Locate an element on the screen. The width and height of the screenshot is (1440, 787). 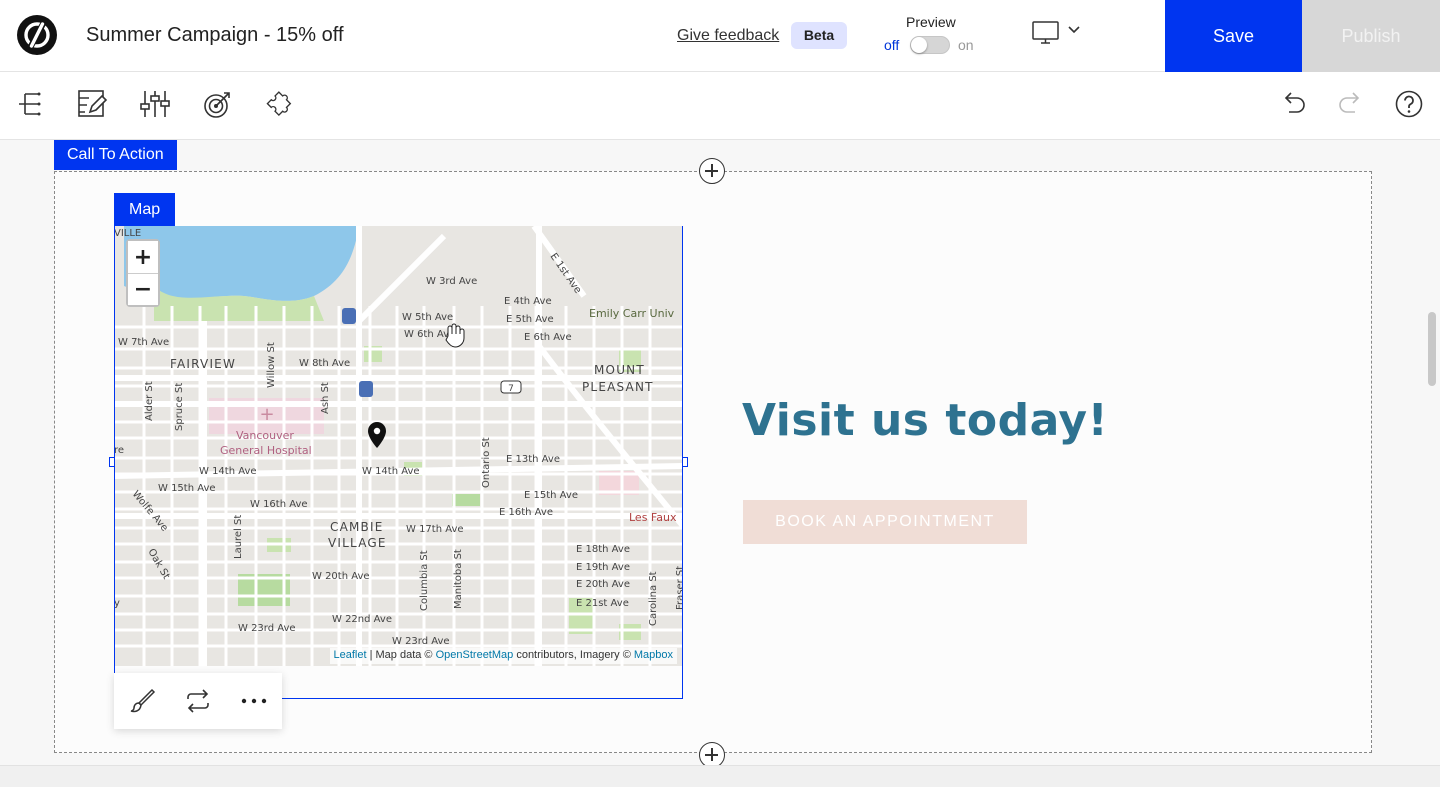
street-label: W 22nd Ave is located at coordinates (362, 619).